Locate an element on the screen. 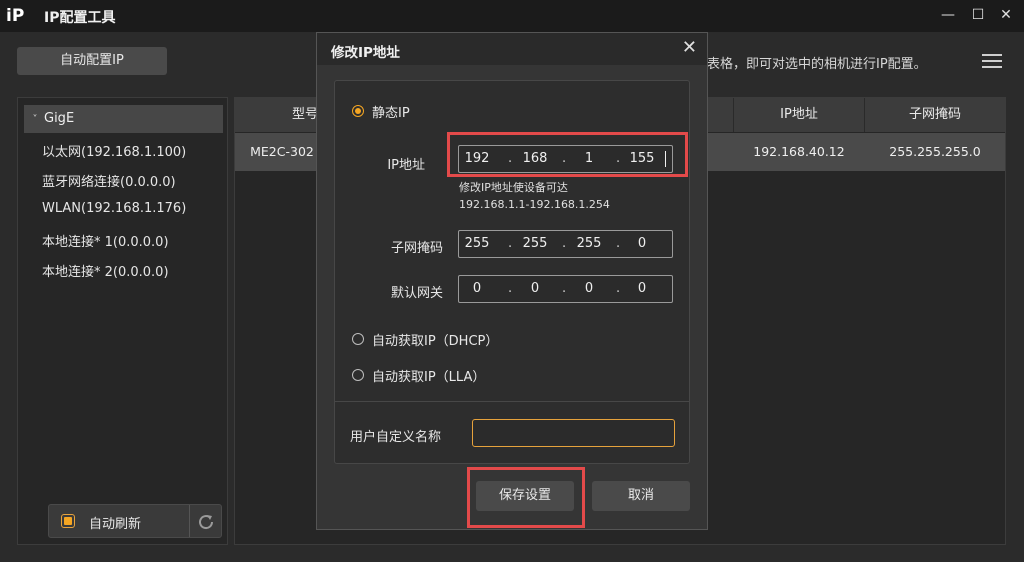  static-ip-radio is located at coordinates (358, 111).